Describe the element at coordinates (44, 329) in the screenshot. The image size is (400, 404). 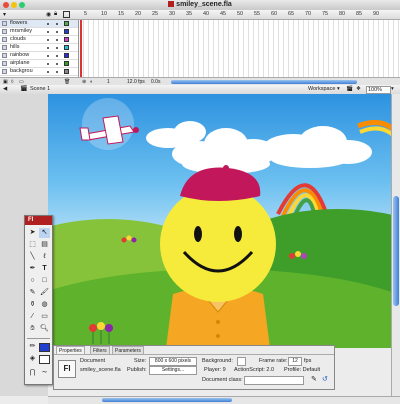
I see `zoom-tool-icon: 🔍︎` at that location.